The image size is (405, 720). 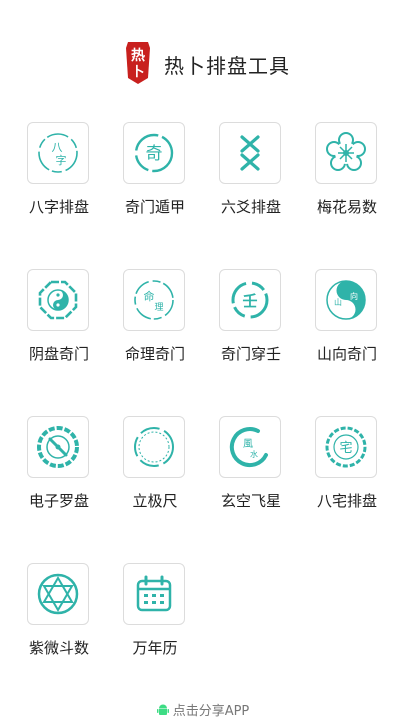 What do you see at coordinates (57, 147) in the screenshot?
I see `svg-text: 八` at bounding box center [57, 147].